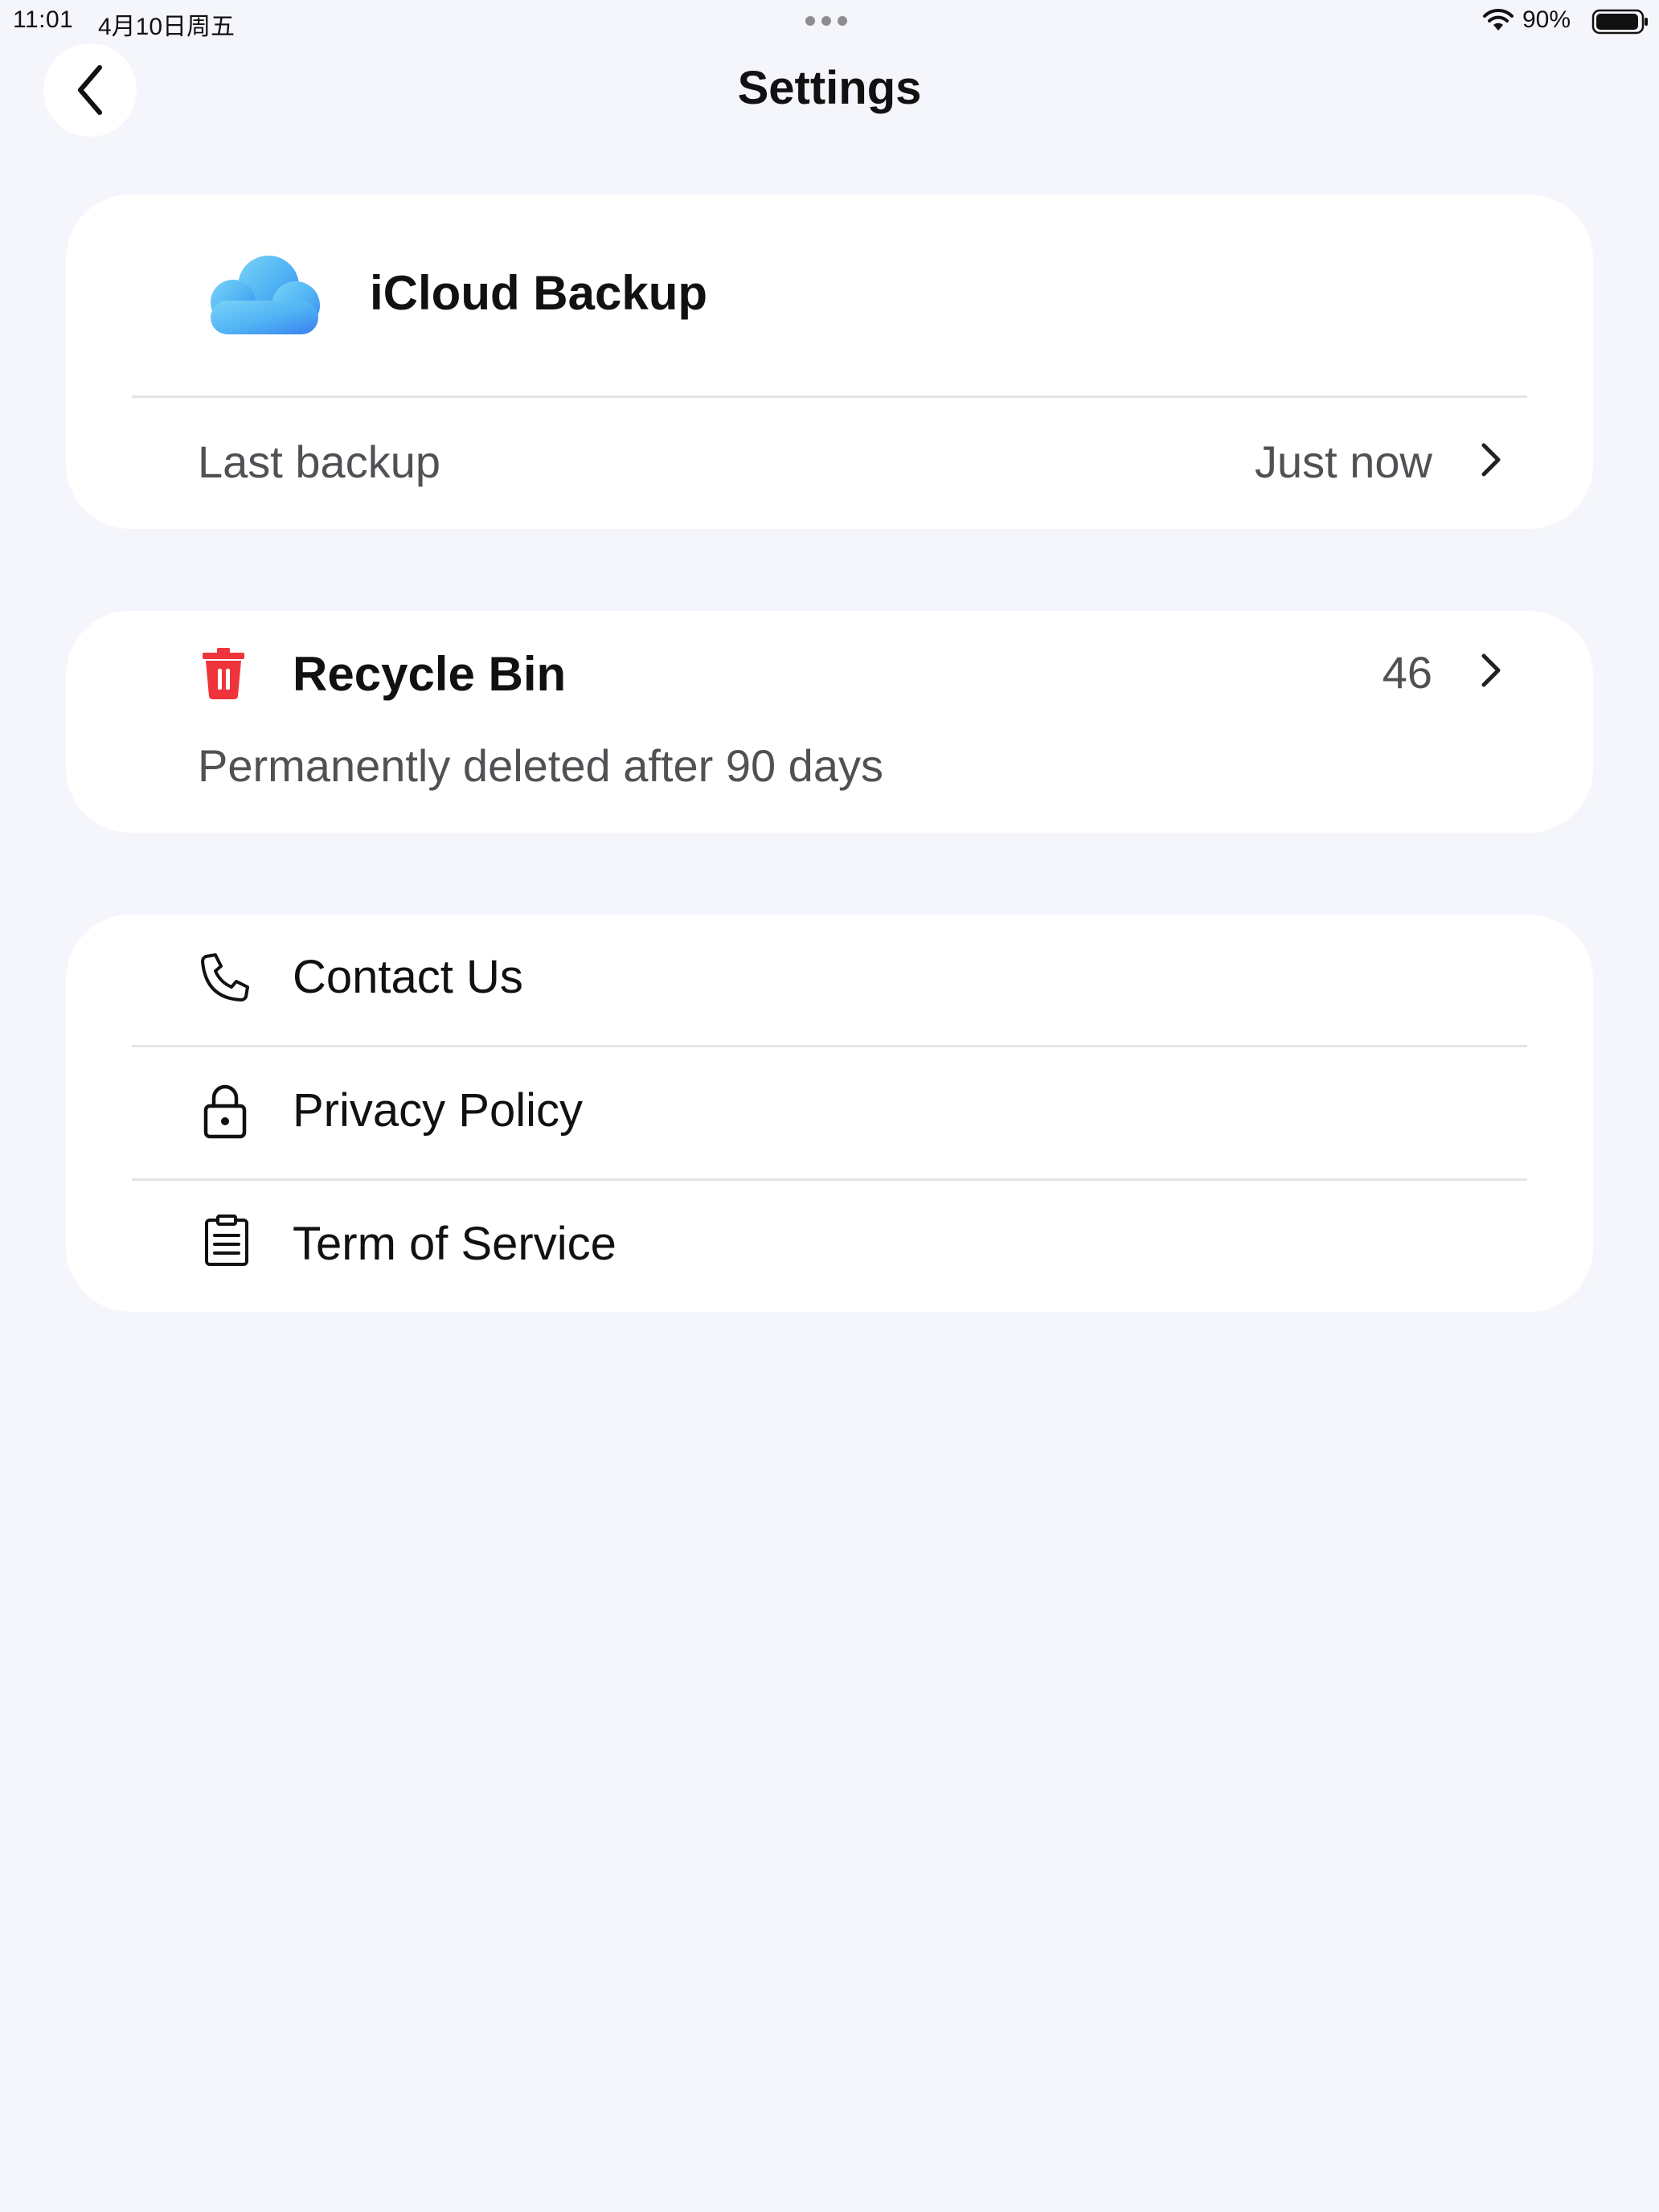 Image resolution: width=1659 pixels, height=2212 pixels. Describe the element at coordinates (319, 461) in the screenshot. I see `last-backup-label: Last backup` at that location.